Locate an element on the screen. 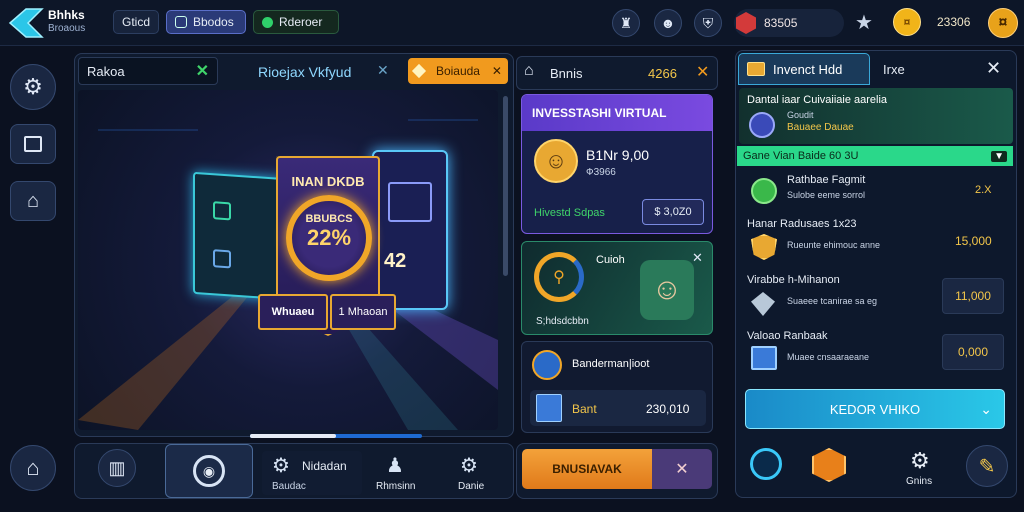 The height and width of the screenshot is (512, 1024). card-button-left: Whuaeu is located at coordinates (293, 312).